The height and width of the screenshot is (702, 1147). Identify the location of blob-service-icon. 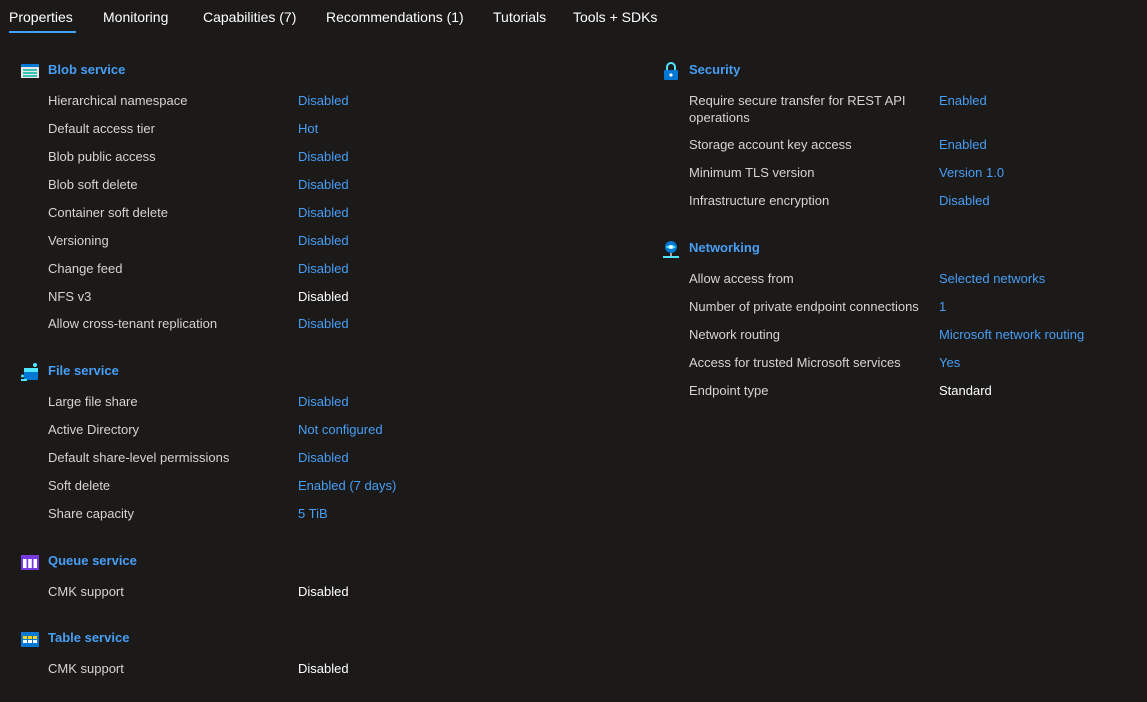
(30, 71).